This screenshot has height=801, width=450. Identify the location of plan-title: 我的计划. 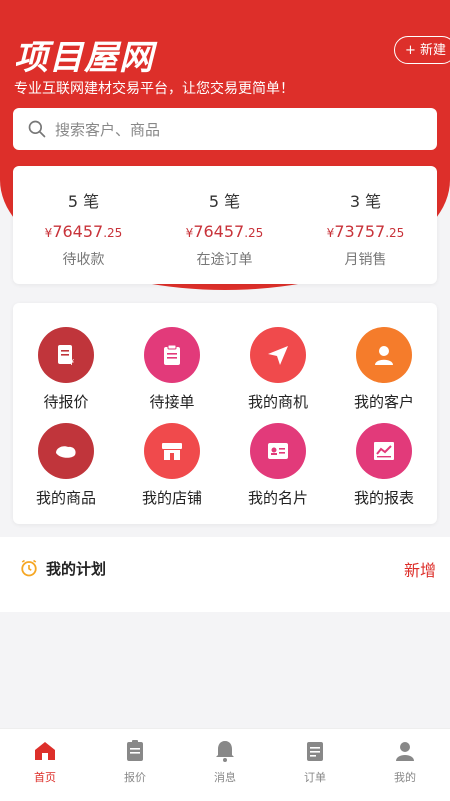
(76, 569).